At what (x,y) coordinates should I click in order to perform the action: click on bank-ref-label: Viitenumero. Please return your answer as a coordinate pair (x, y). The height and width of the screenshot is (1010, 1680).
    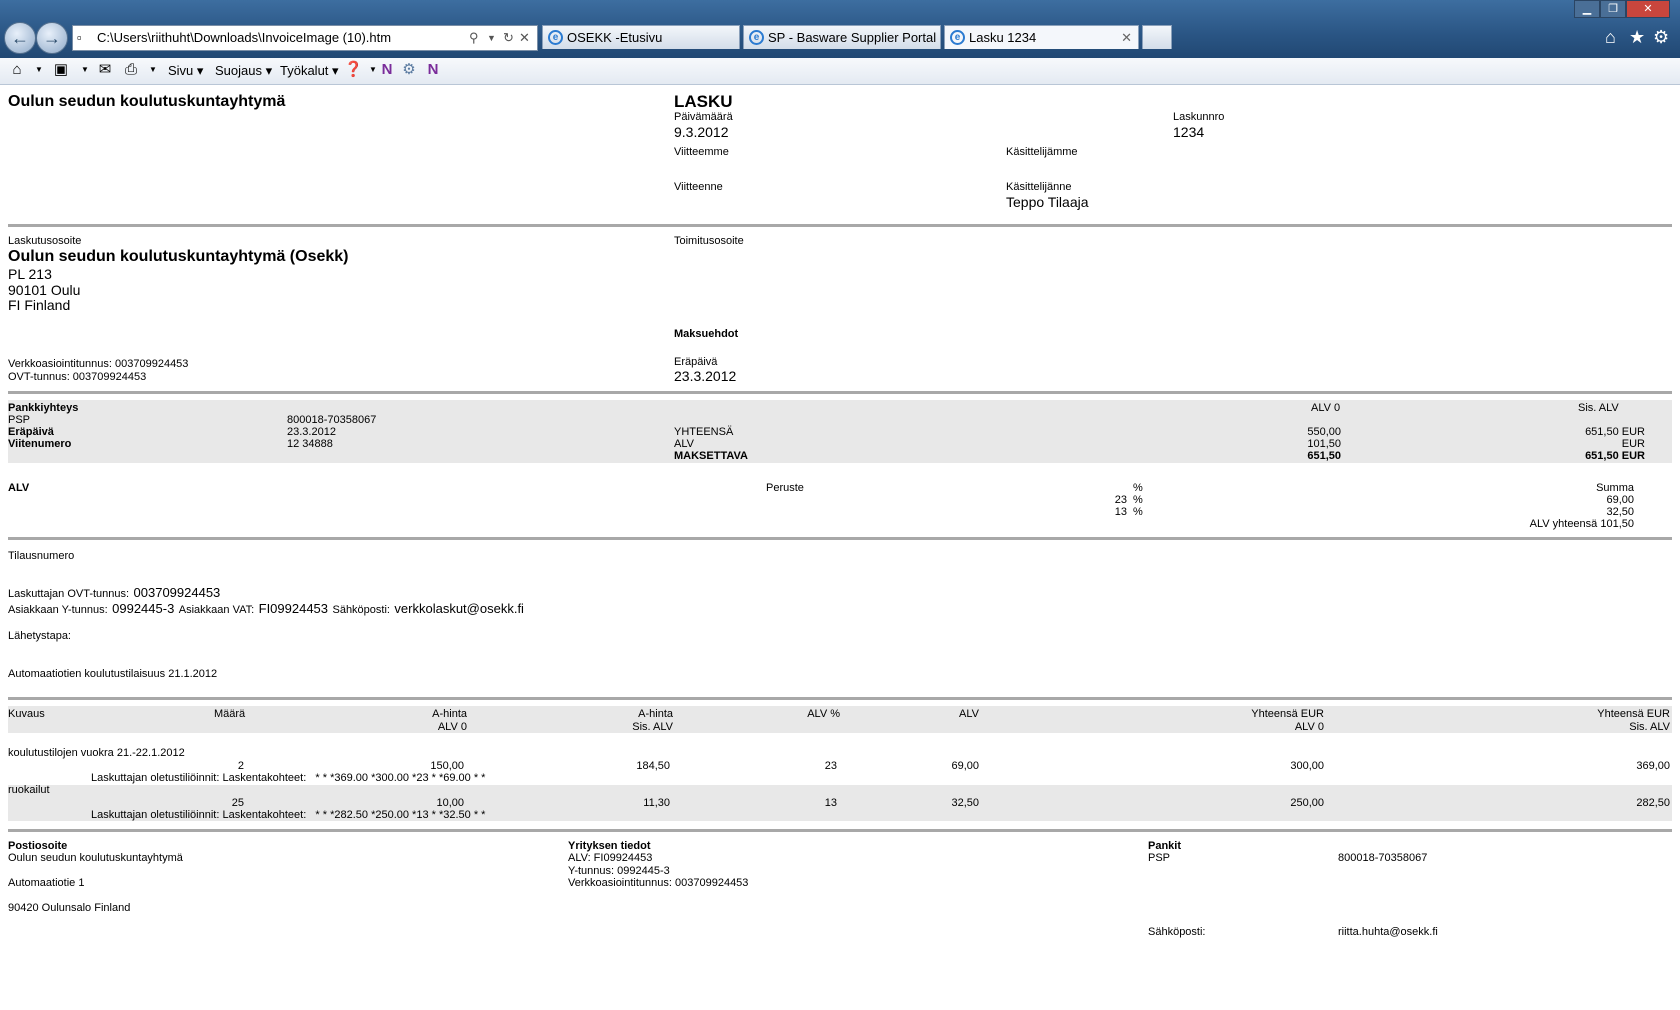
    Looking at the image, I should click on (40, 444).